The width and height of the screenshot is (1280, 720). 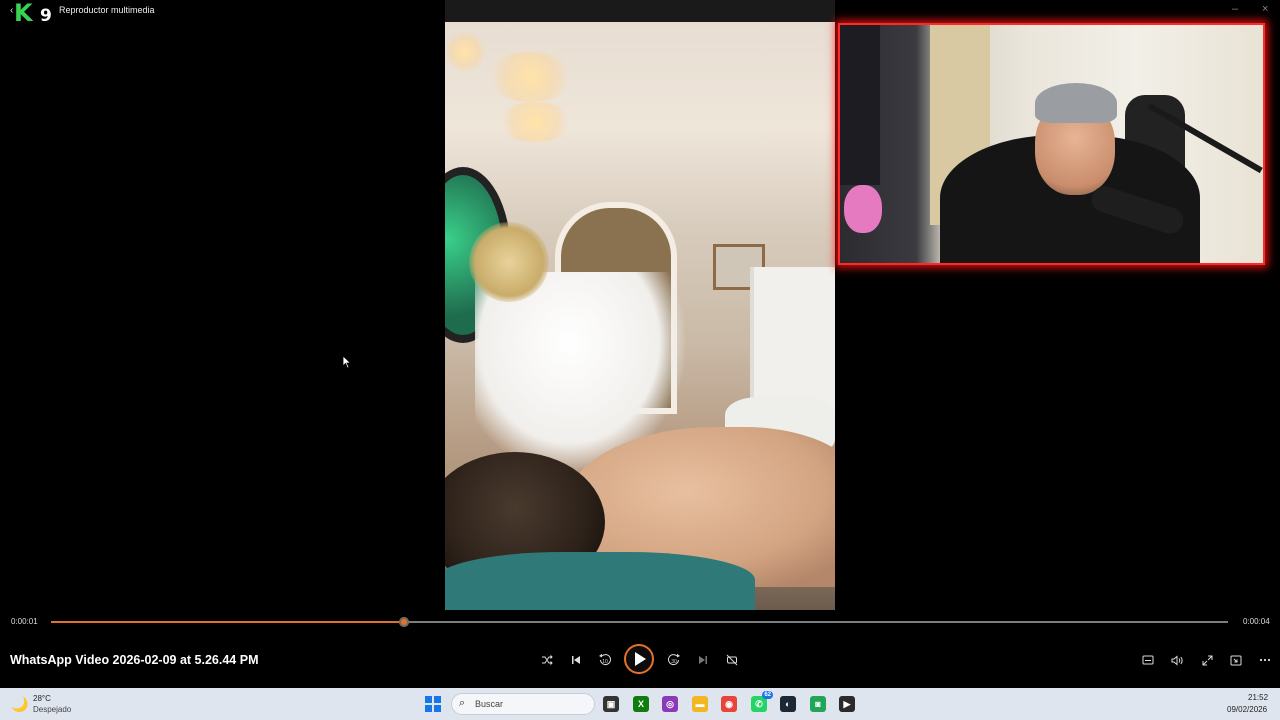 I want to click on seek-progress, so click(x=228, y=622).